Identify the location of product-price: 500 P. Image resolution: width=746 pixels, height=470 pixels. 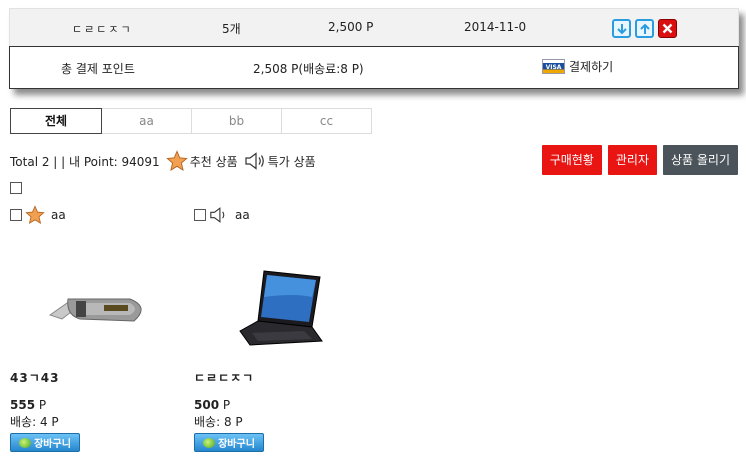
(269, 405).